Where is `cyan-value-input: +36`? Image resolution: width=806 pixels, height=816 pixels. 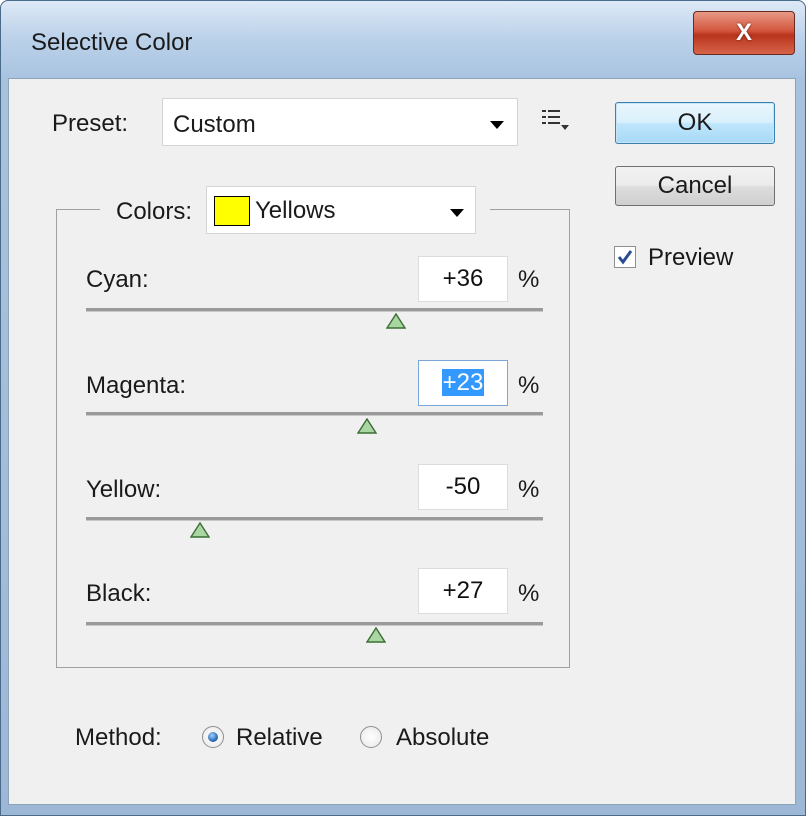 cyan-value-input: +36 is located at coordinates (463, 279).